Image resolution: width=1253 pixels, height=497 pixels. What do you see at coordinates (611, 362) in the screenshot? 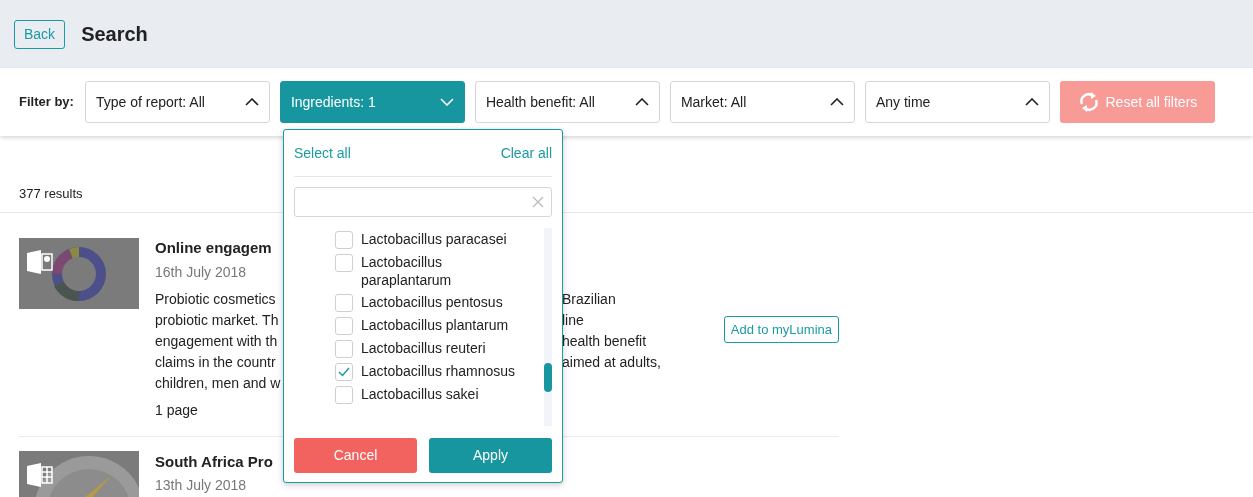
I see `result-description: aimed at adults,` at bounding box center [611, 362].